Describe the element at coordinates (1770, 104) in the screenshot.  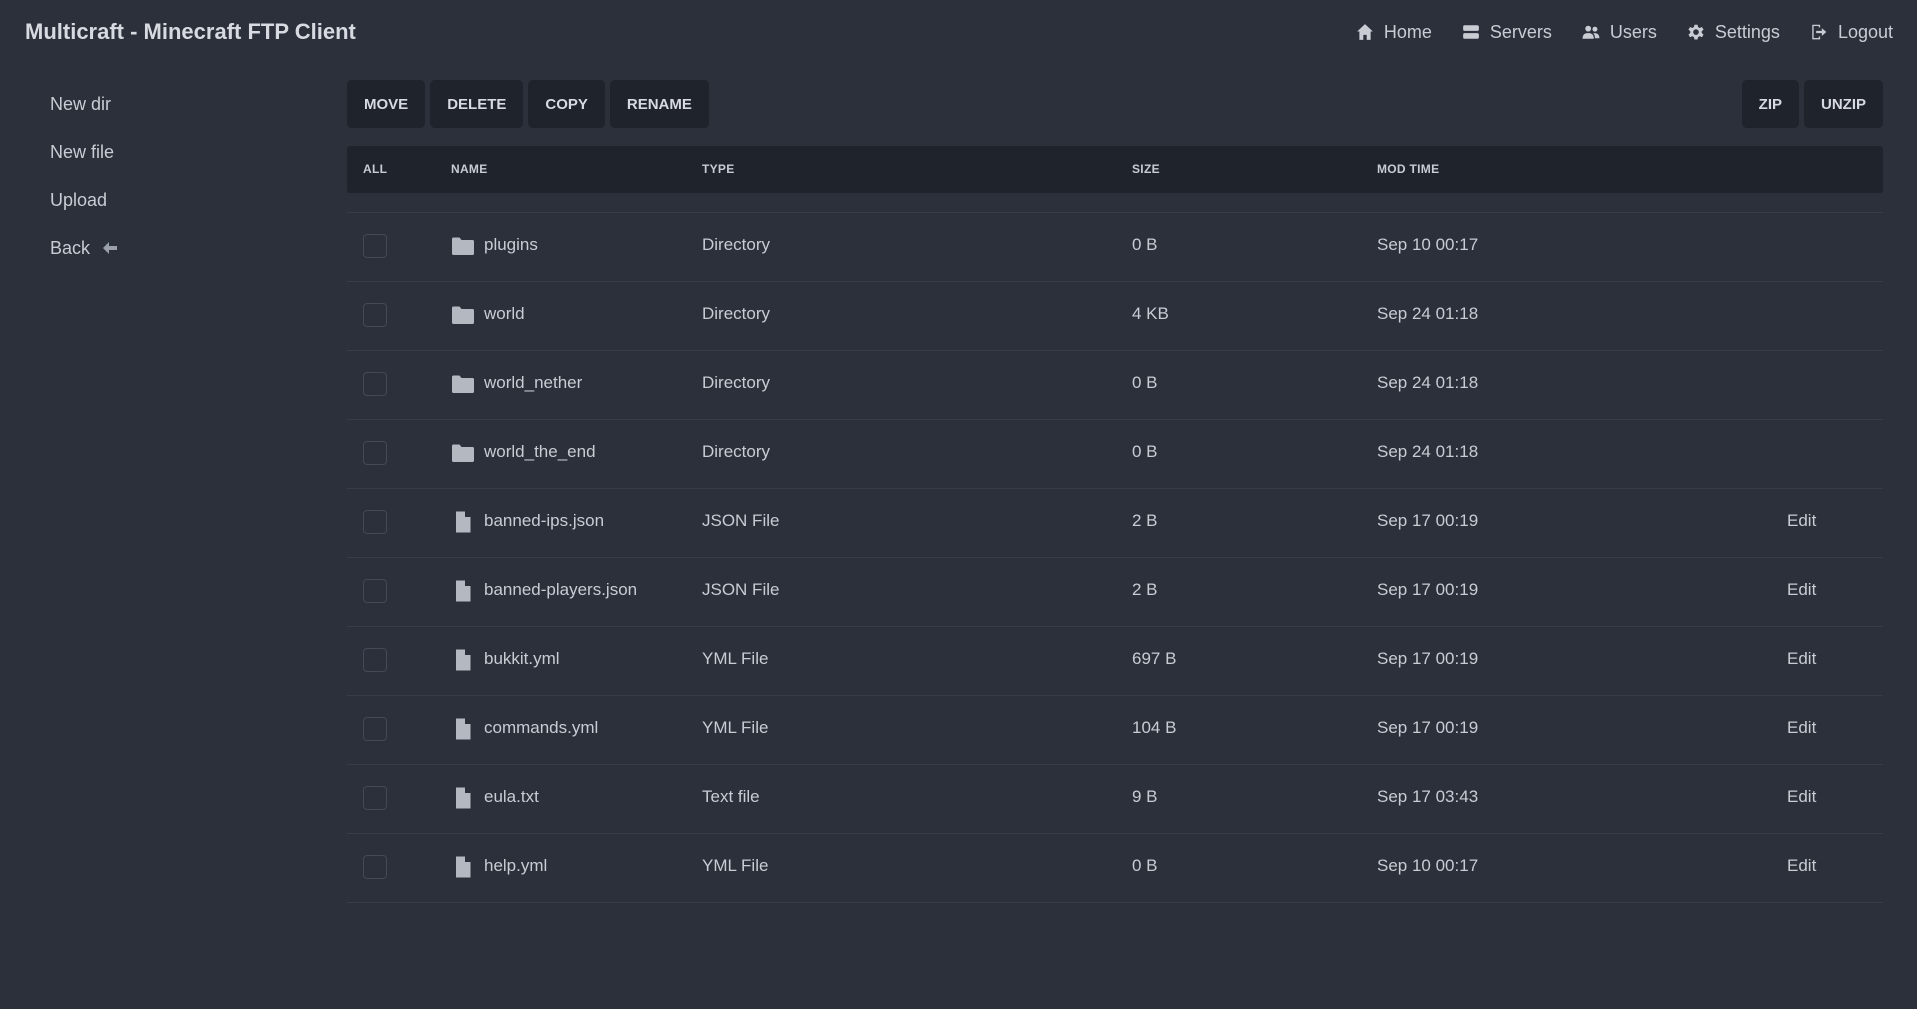
I see `zip-button: ZIP` at that location.